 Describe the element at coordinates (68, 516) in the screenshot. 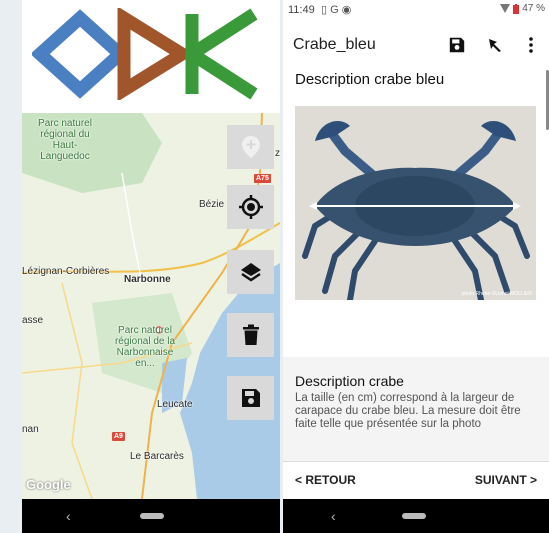

I see `nav-back-button: ‹` at that location.